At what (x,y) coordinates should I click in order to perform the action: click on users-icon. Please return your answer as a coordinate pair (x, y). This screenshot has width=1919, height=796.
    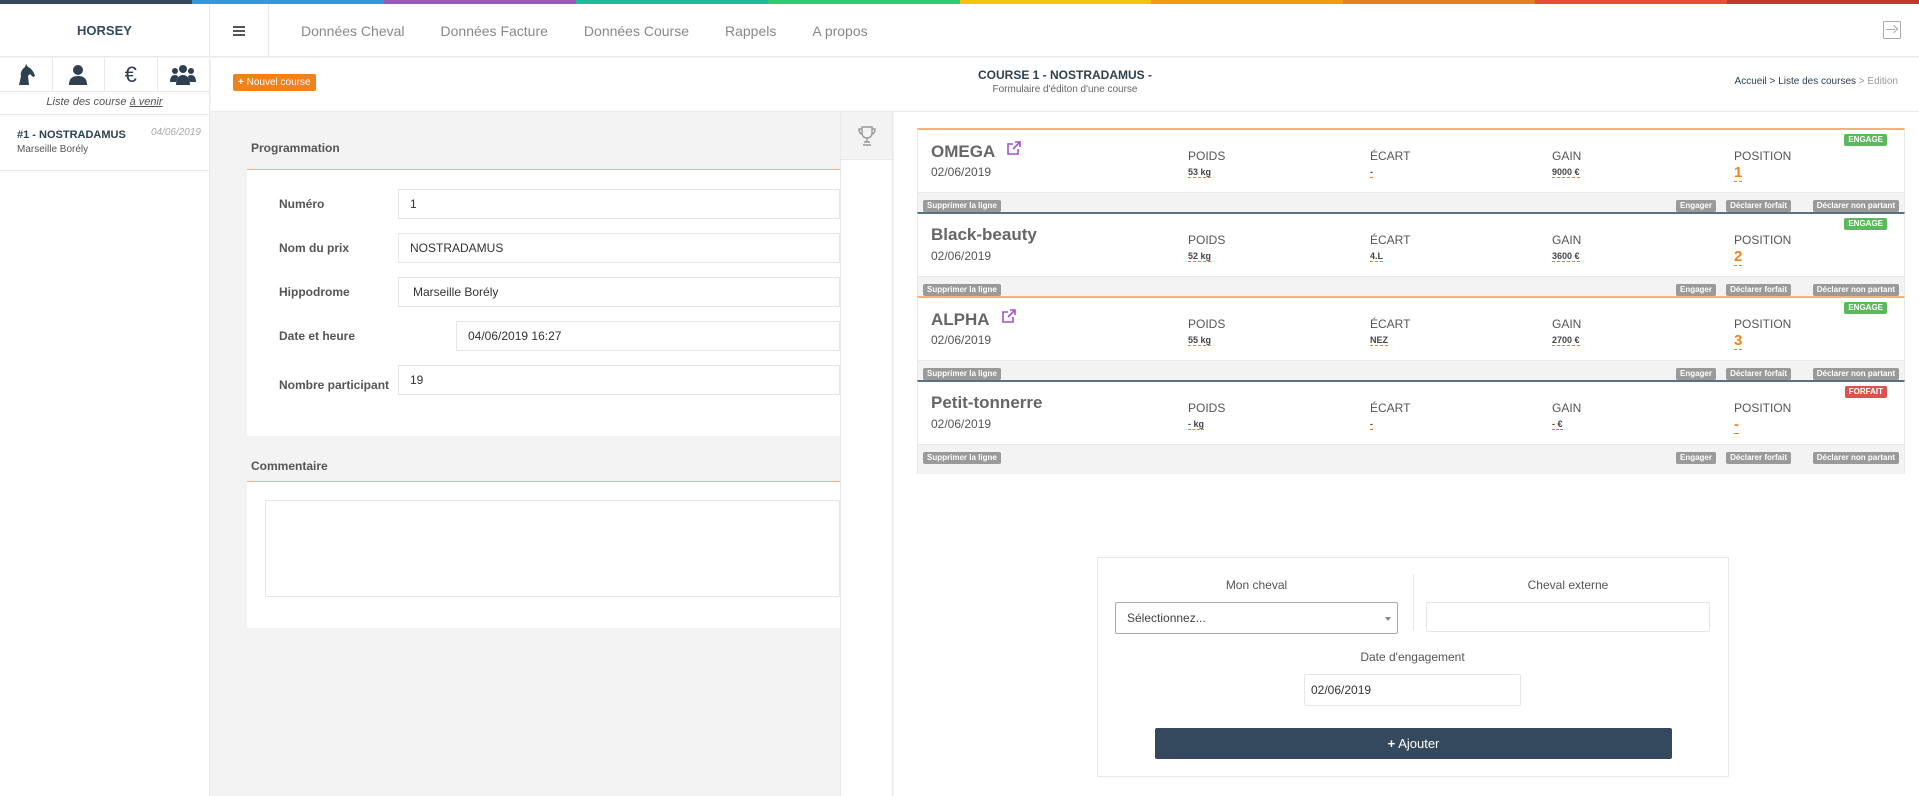
    Looking at the image, I should click on (184, 74).